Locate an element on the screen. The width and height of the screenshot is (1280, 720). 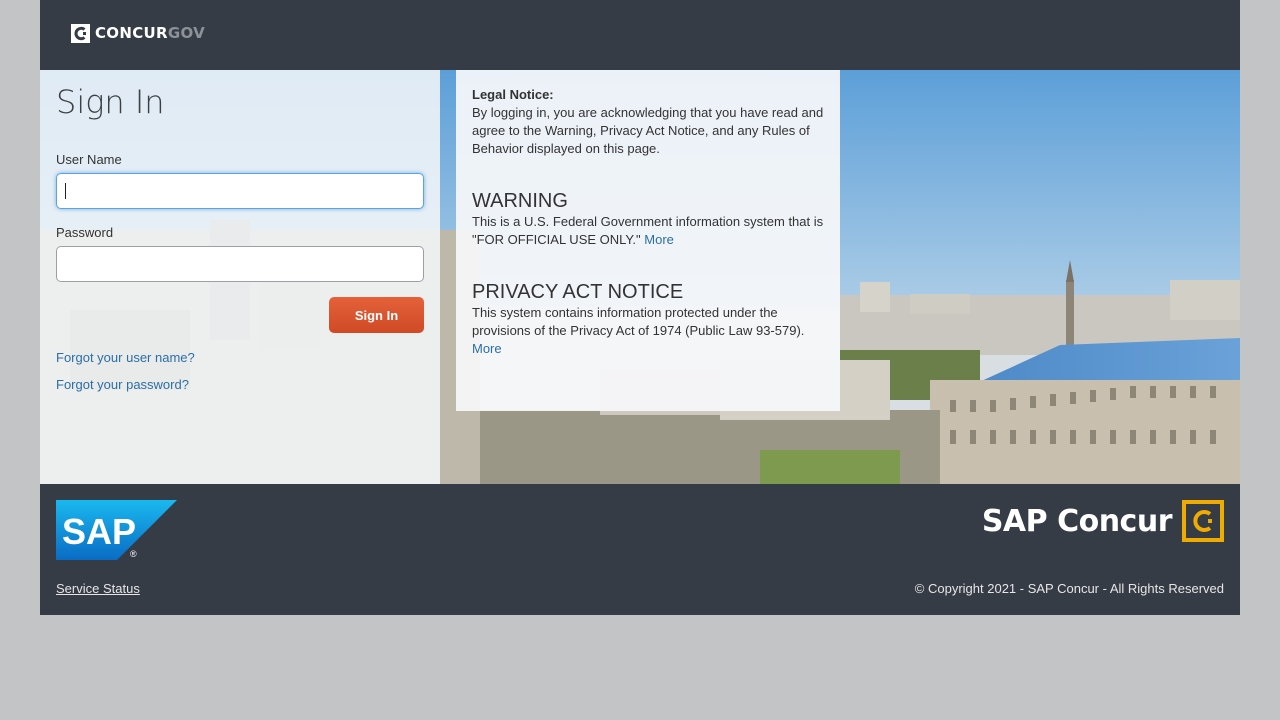
signin-button: Sign In is located at coordinates (376, 315).